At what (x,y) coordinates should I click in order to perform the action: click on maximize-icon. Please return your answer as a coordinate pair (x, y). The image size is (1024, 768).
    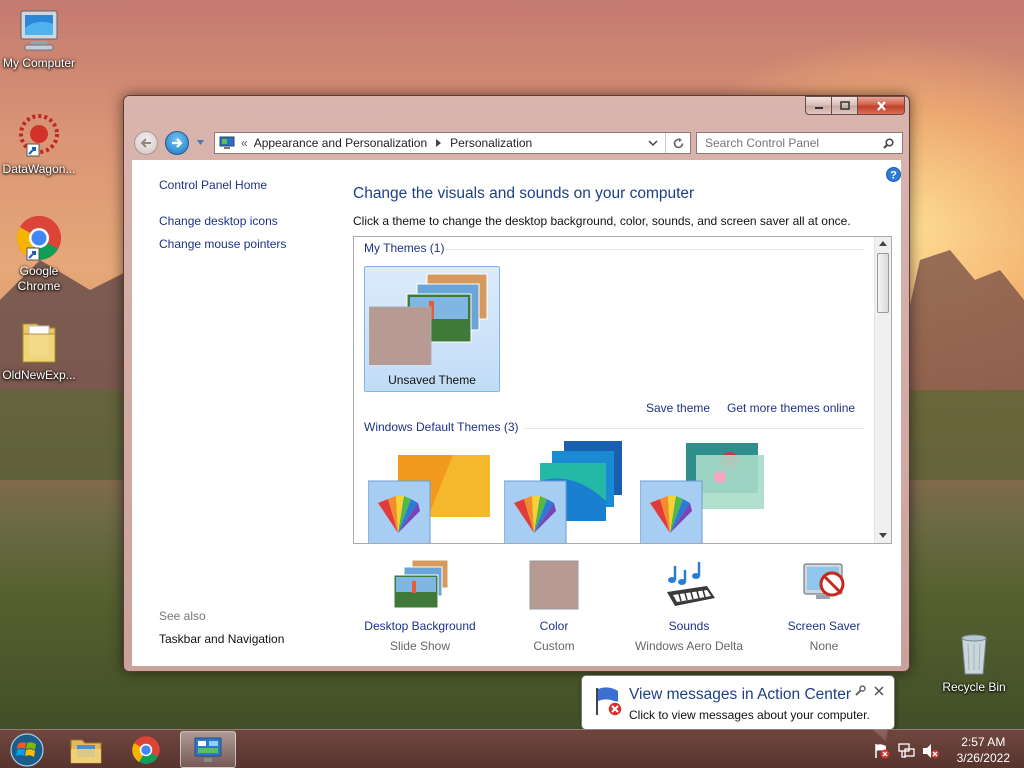
    Looking at the image, I should click on (844, 105).